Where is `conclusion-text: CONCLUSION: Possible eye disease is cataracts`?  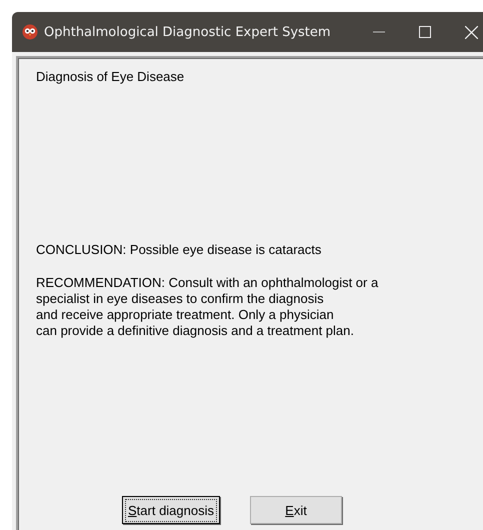 conclusion-text: CONCLUSION: Possible eye disease is cataracts is located at coordinates (179, 249).